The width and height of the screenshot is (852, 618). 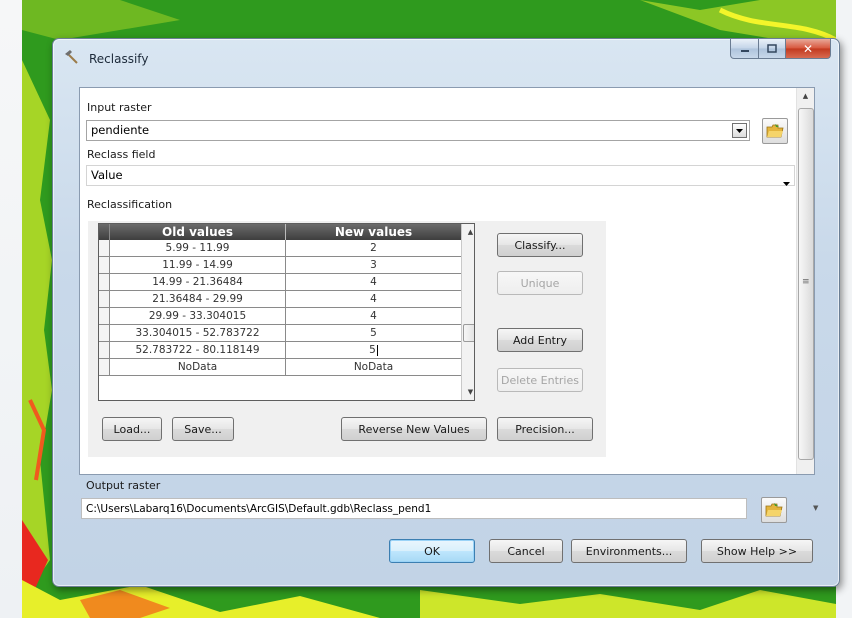 I want to click on input-raster-browse-button, so click(x=775, y=131).